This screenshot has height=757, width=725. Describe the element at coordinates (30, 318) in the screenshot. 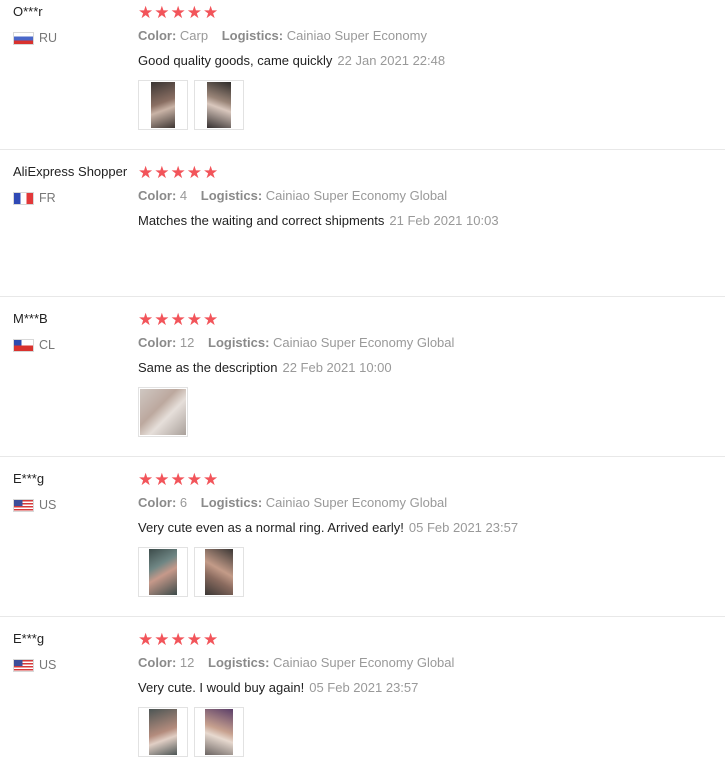

I see `buyer-name: M***B` at that location.